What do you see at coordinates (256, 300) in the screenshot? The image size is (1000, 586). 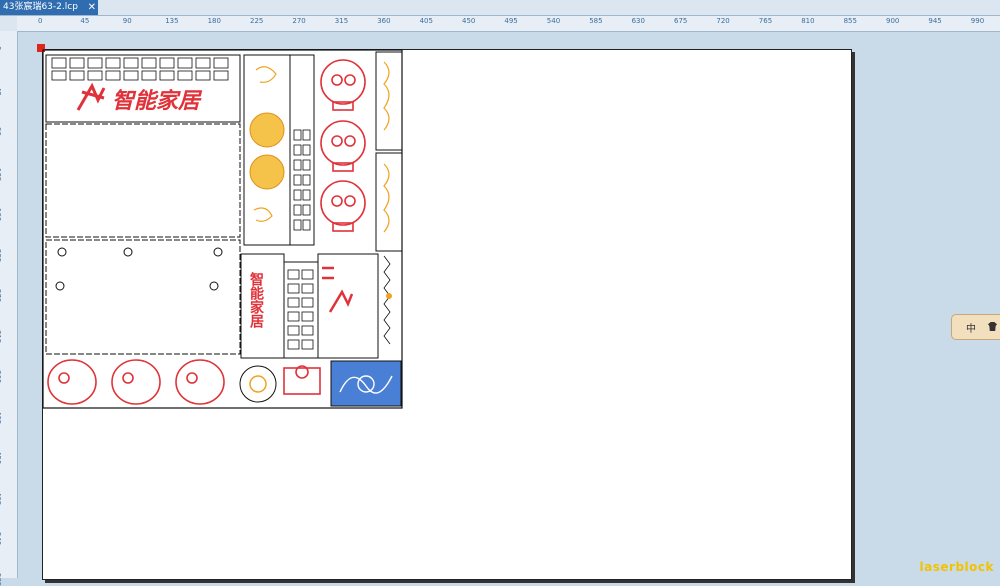 I see `side-text-artwork: 智能家居` at bounding box center [256, 300].